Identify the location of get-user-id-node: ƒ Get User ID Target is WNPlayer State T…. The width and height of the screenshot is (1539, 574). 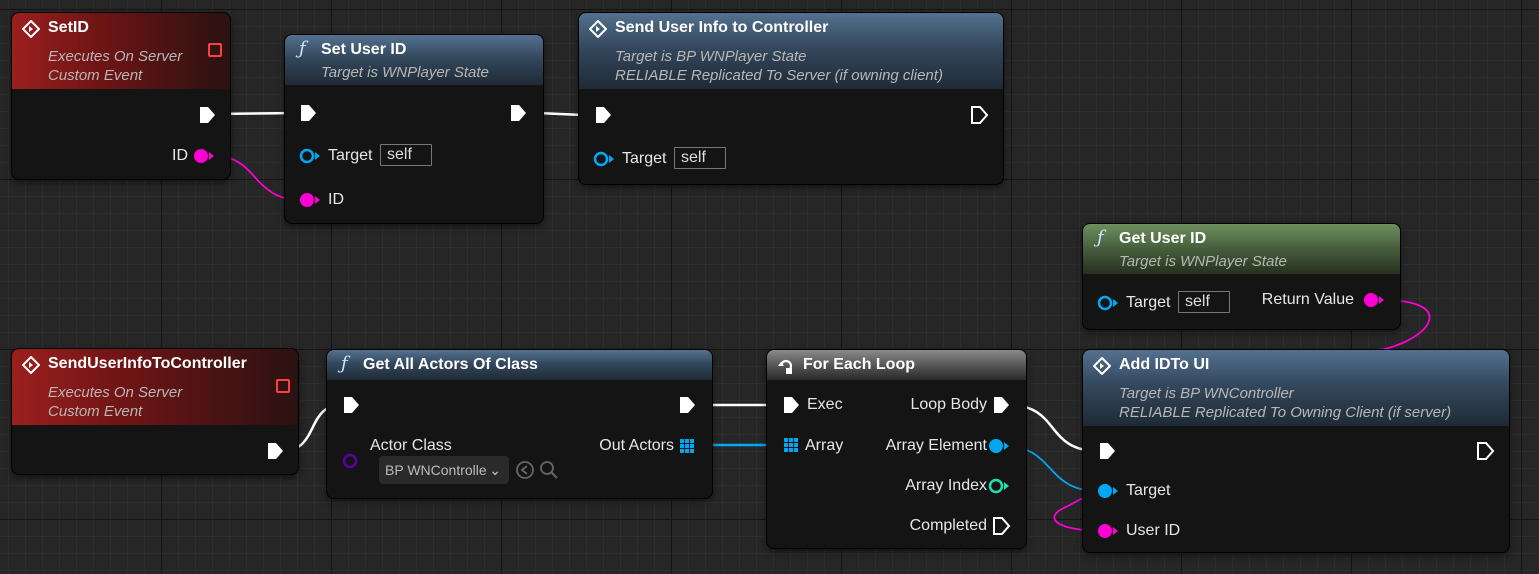
(1241, 276).